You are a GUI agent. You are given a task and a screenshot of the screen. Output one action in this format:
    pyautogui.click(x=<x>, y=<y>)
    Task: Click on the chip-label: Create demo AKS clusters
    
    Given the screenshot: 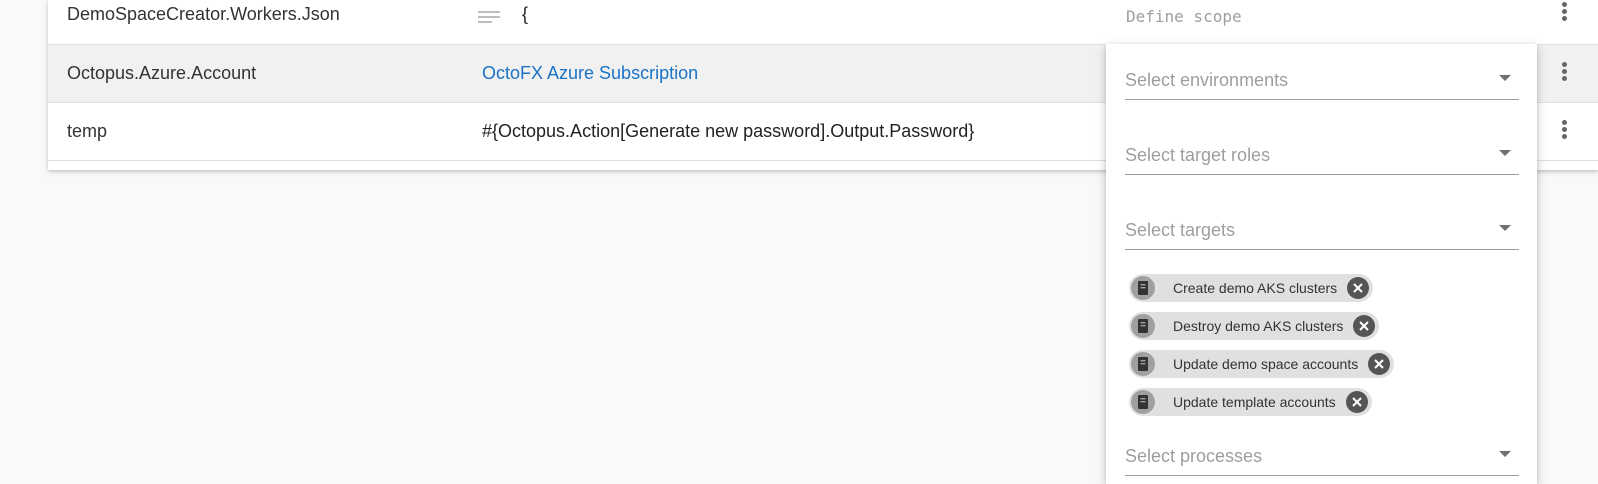 What is the action you would take?
    pyautogui.click(x=1255, y=288)
    